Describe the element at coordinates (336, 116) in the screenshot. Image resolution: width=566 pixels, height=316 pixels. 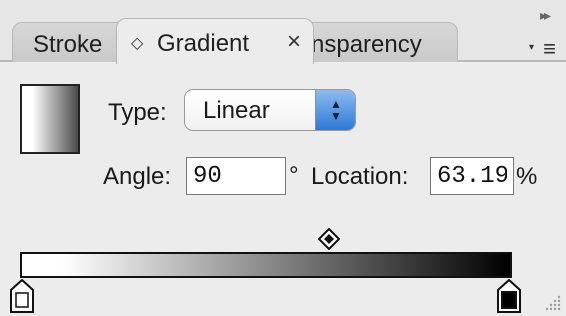
I see `chevron-down-icon: ▼` at that location.